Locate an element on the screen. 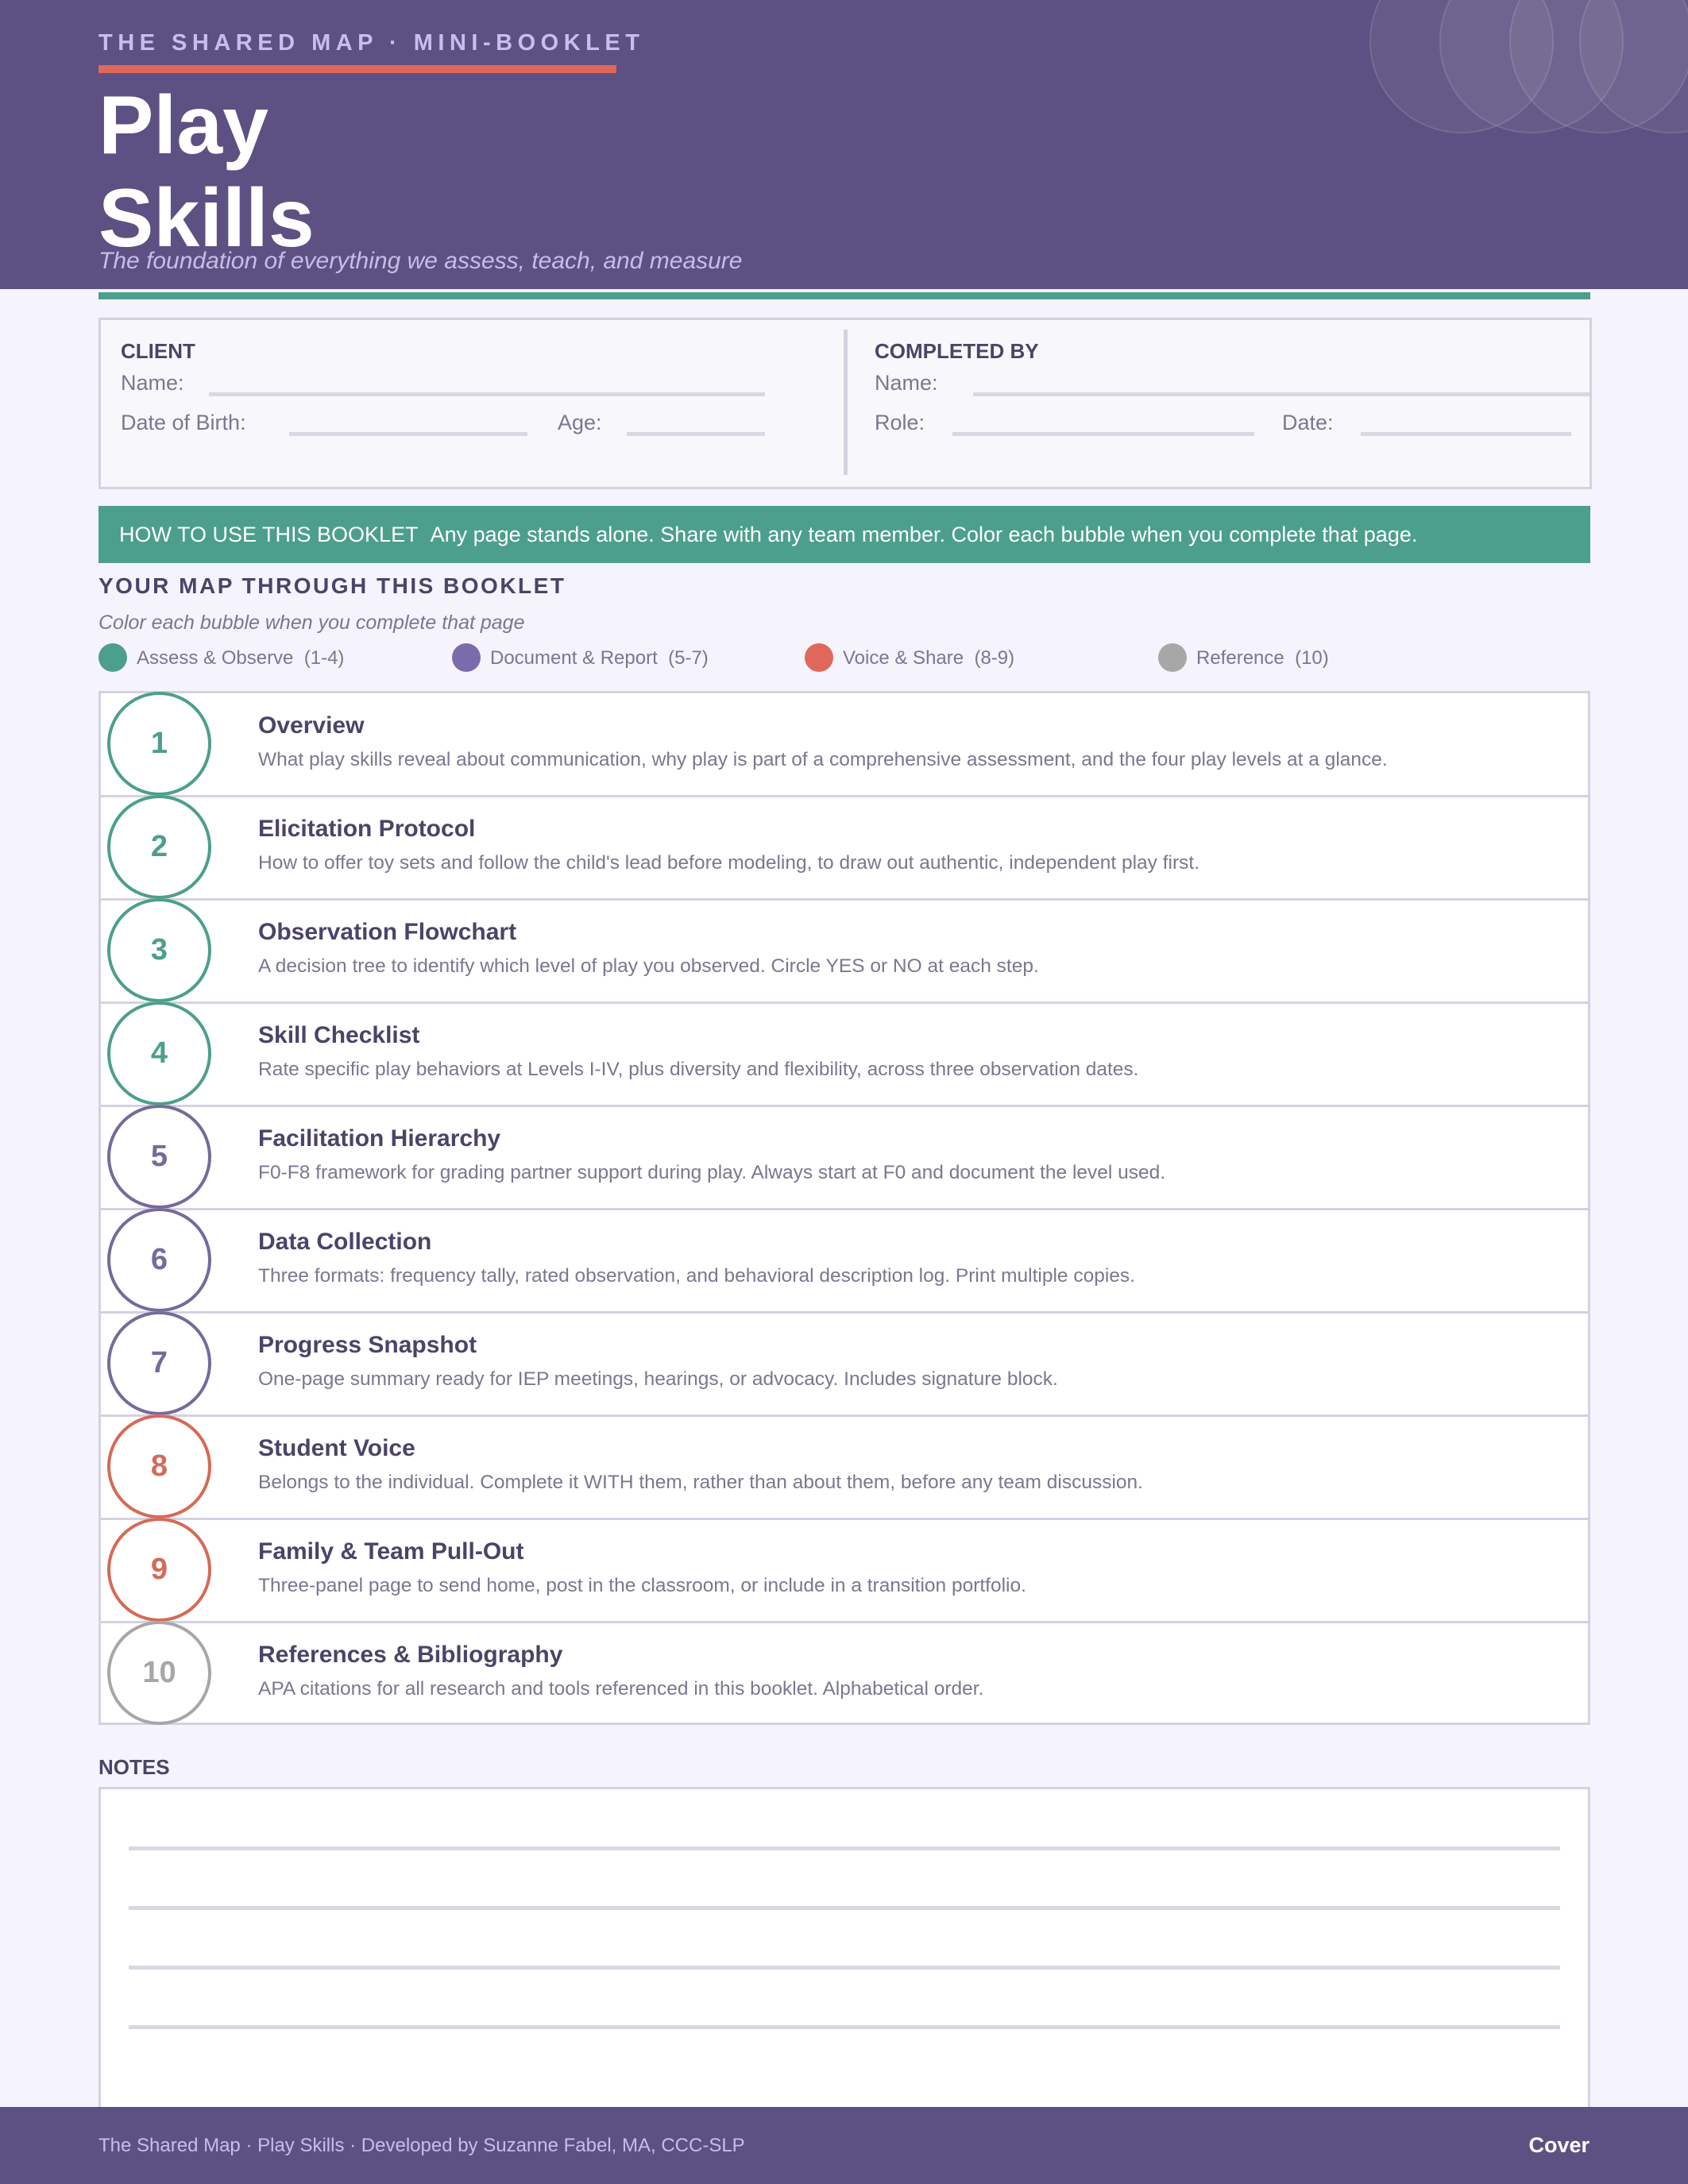  title-line-1: Play is located at coordinates (183, 125).